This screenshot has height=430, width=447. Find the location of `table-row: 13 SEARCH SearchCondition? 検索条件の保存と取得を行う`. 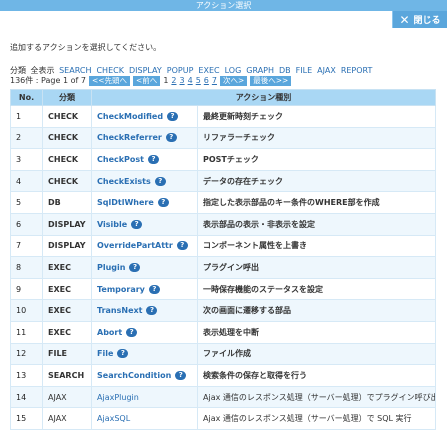

table-row: 13 SEARCH SearchCondition? 検索条件の保存と取得を行う is located at coordinates (223, 375).